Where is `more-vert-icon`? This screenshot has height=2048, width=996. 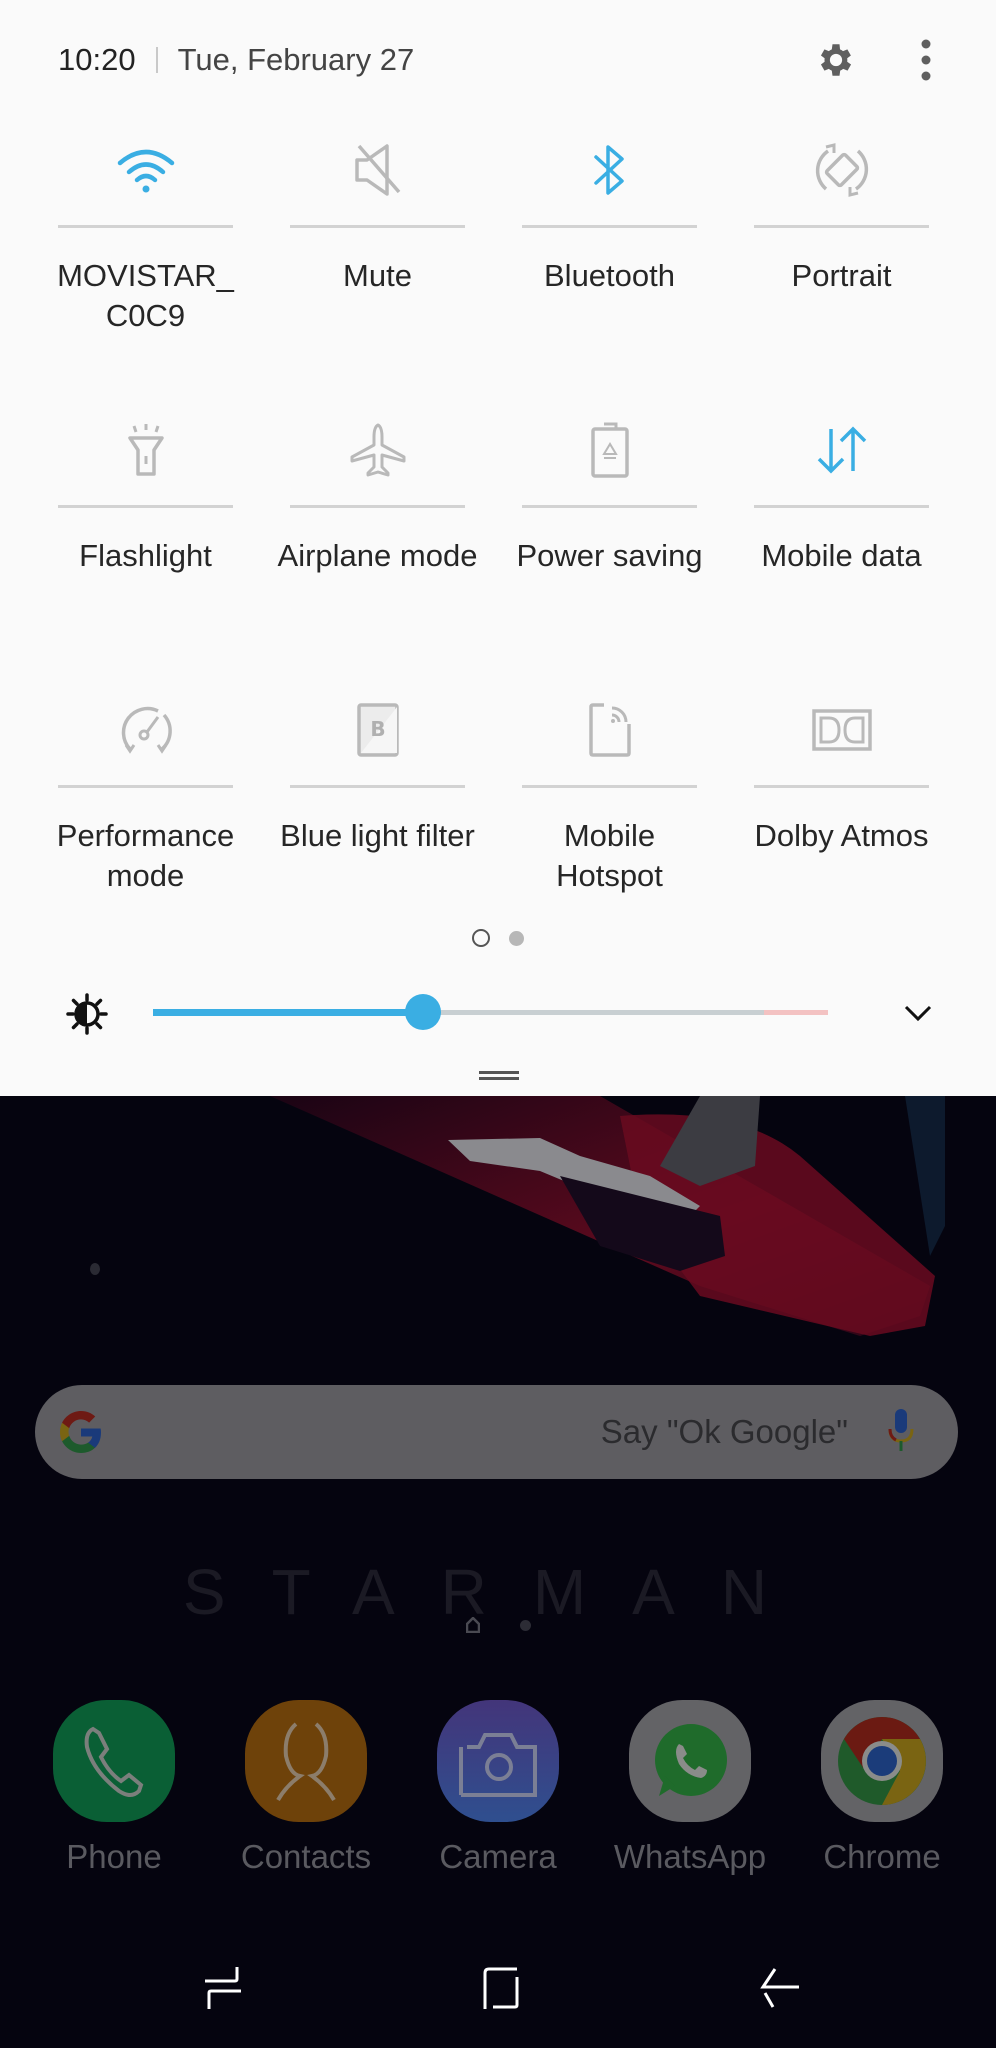 more-vert-icon is located at coordinates (926, 60).